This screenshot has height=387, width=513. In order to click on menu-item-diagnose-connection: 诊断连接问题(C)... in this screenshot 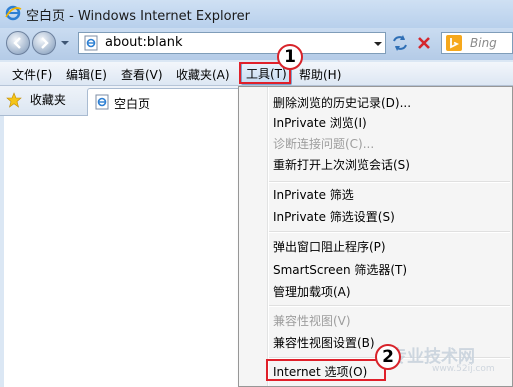, I will do `click(324, 144)`.